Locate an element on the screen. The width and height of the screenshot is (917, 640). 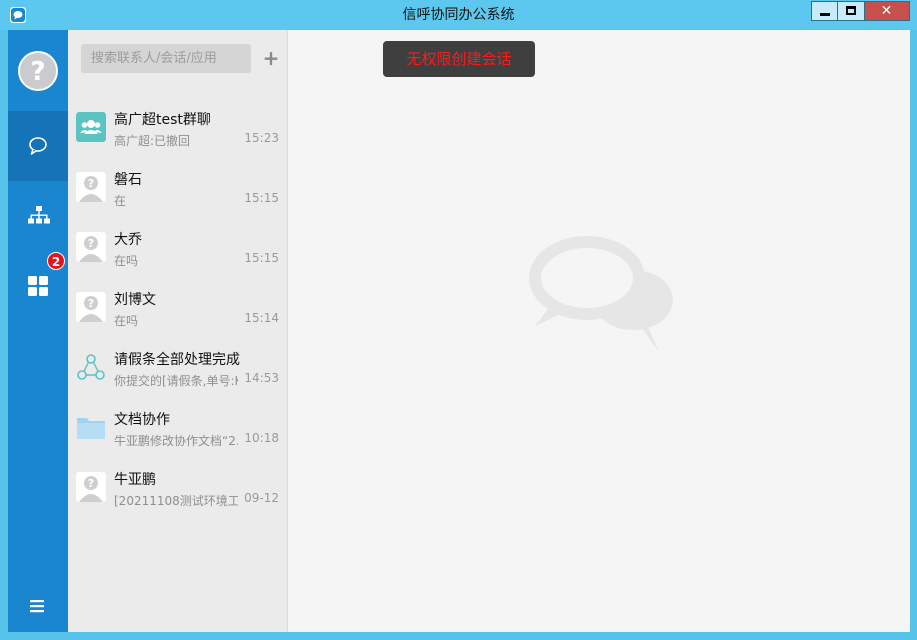
conversation-time: 15:14 is located at coordinates (261, 318).